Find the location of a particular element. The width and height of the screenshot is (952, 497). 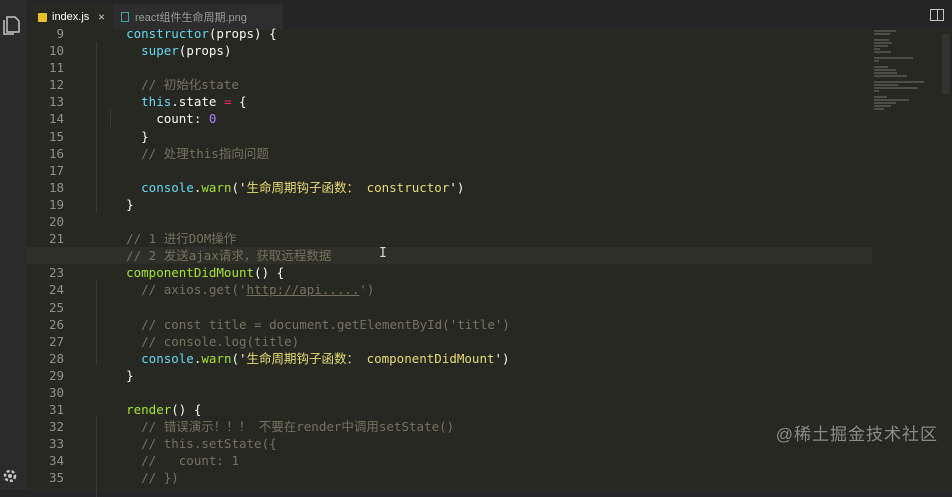

line-number: 21 is located at coordinates (56, 239).